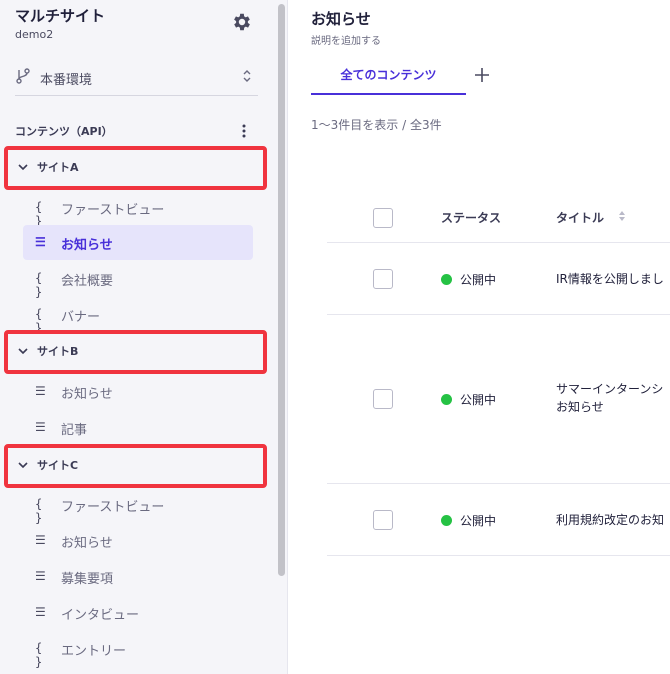  I want to click on sidebar-item-interview: ☰ インタビュー, so click(138, 612).